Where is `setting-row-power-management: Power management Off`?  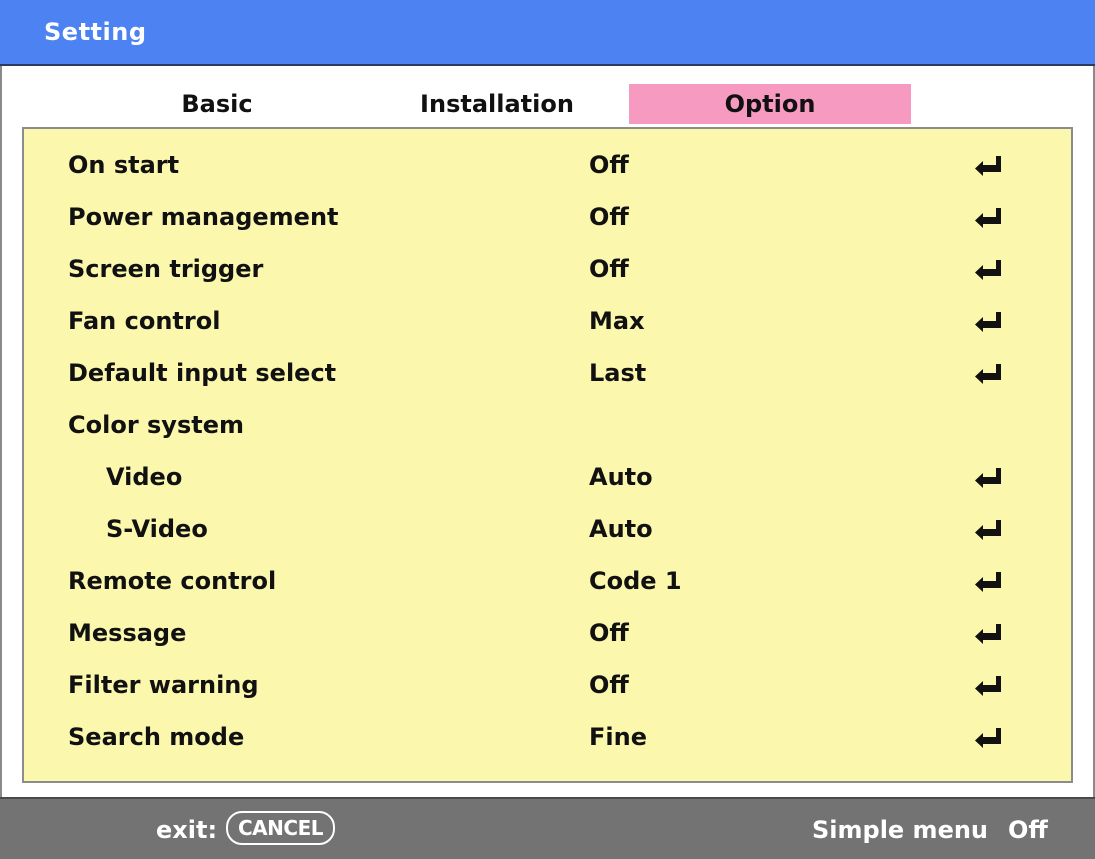
setting-row-power-management: Power management Off is located at coordinates (547, 219).